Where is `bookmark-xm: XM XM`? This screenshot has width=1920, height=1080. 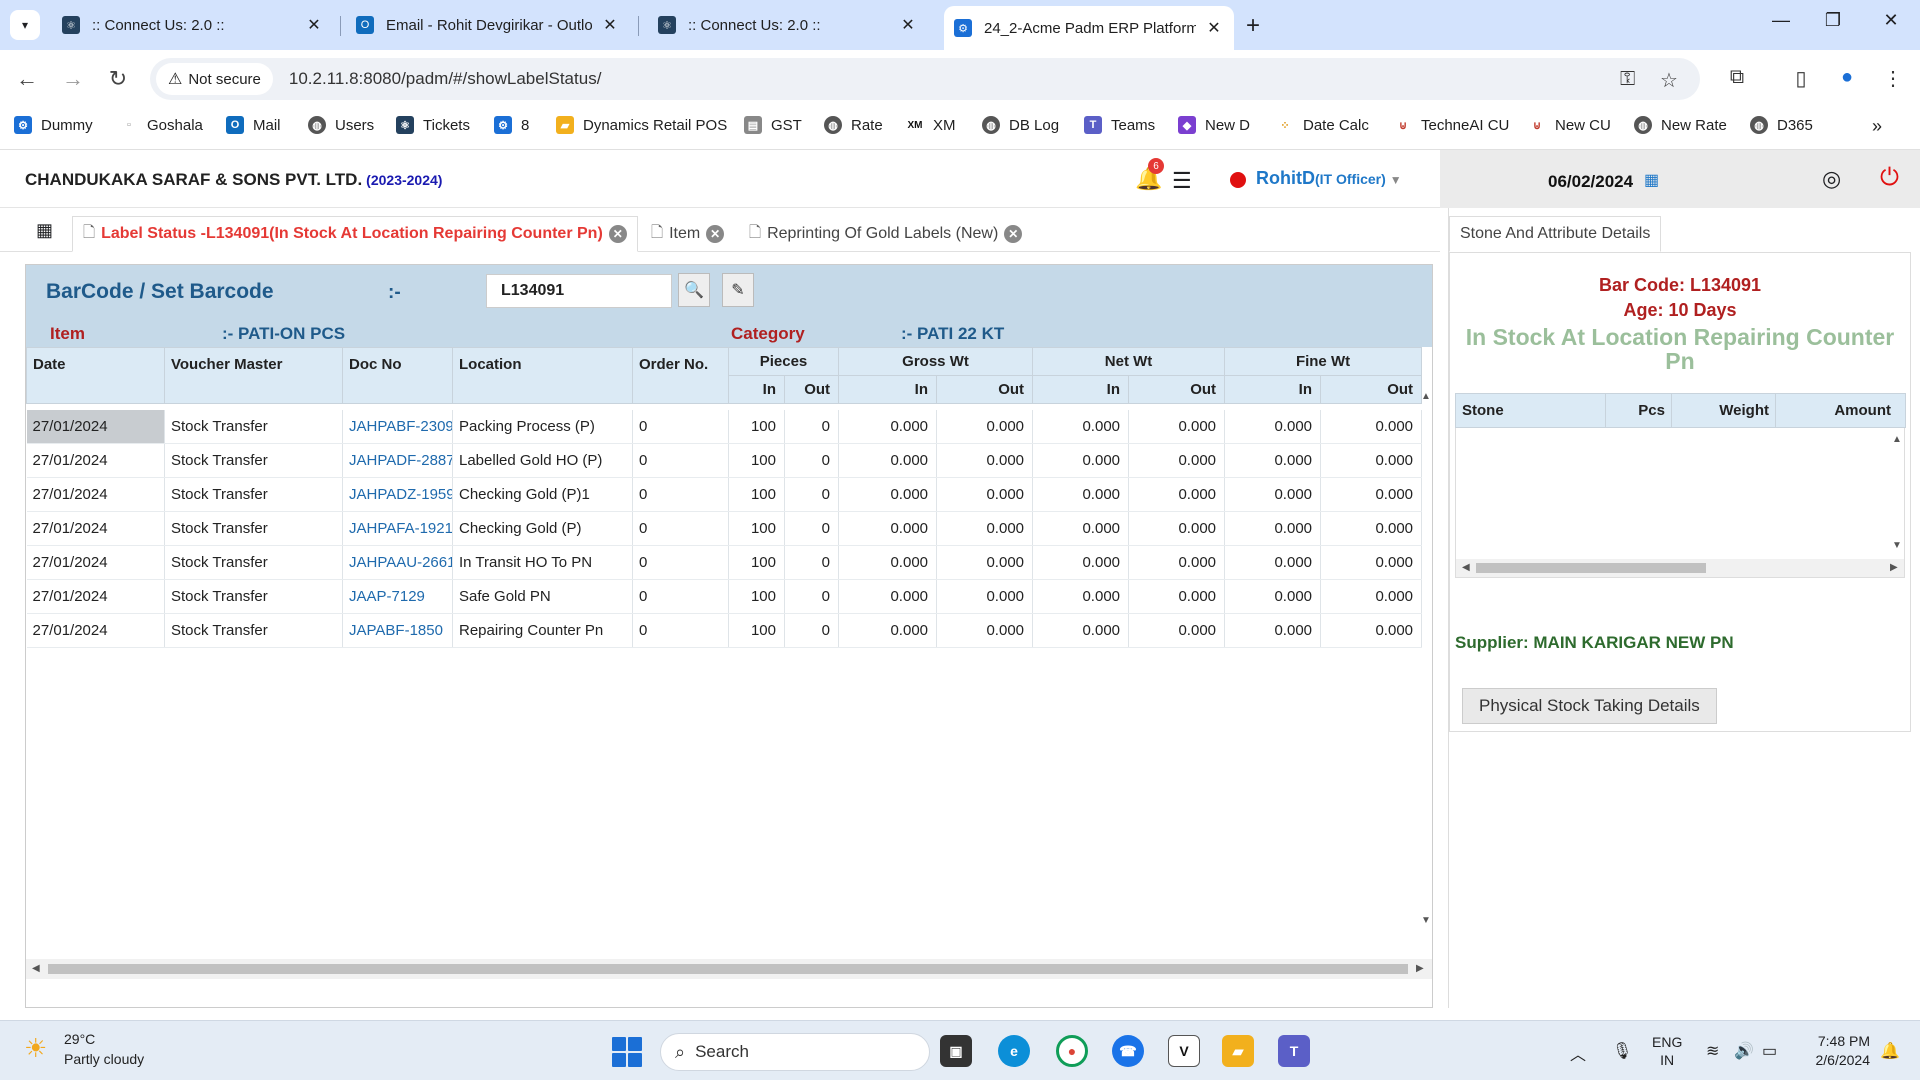 bookmark-xm: XM XM is located at coordinates (931, 125).